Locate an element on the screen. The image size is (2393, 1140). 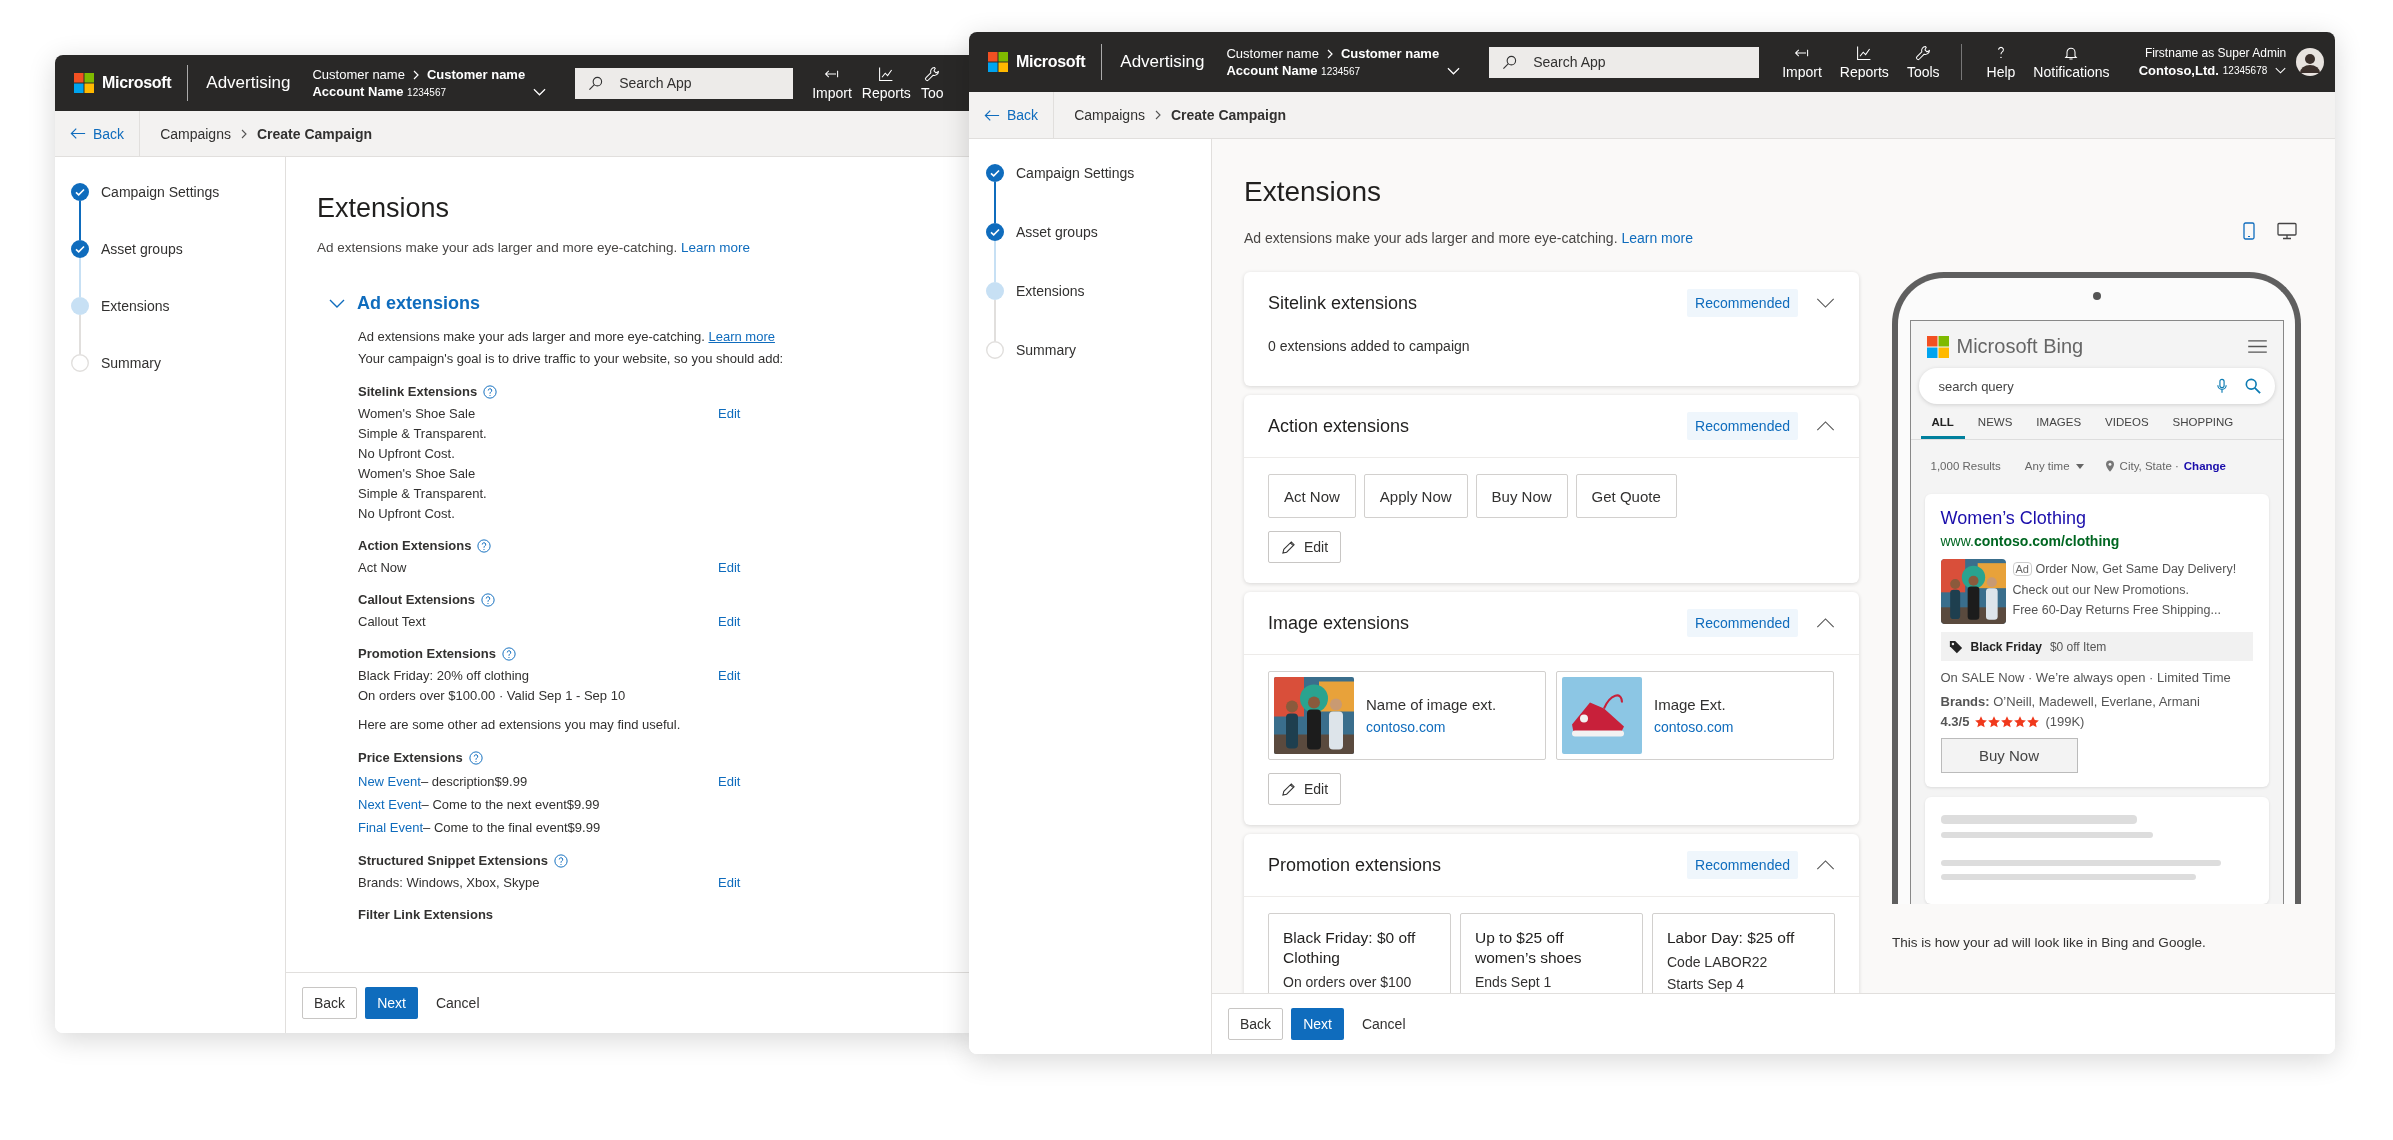
account-menu: Firstname as Super Admin Contoso,Ltd. 12345678 is located at coordinates (2212, 62).